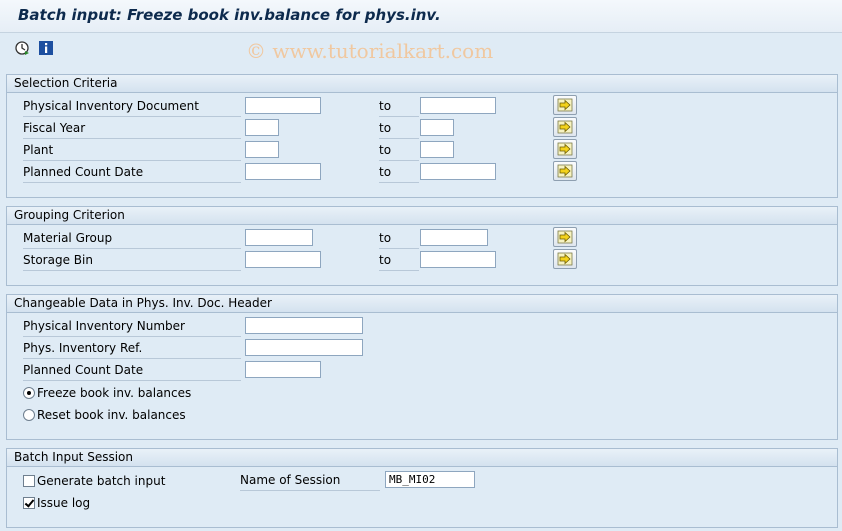 The width and height of the screenshot is (842, 531). I want to click on freeze-radio, so click(29, 393).